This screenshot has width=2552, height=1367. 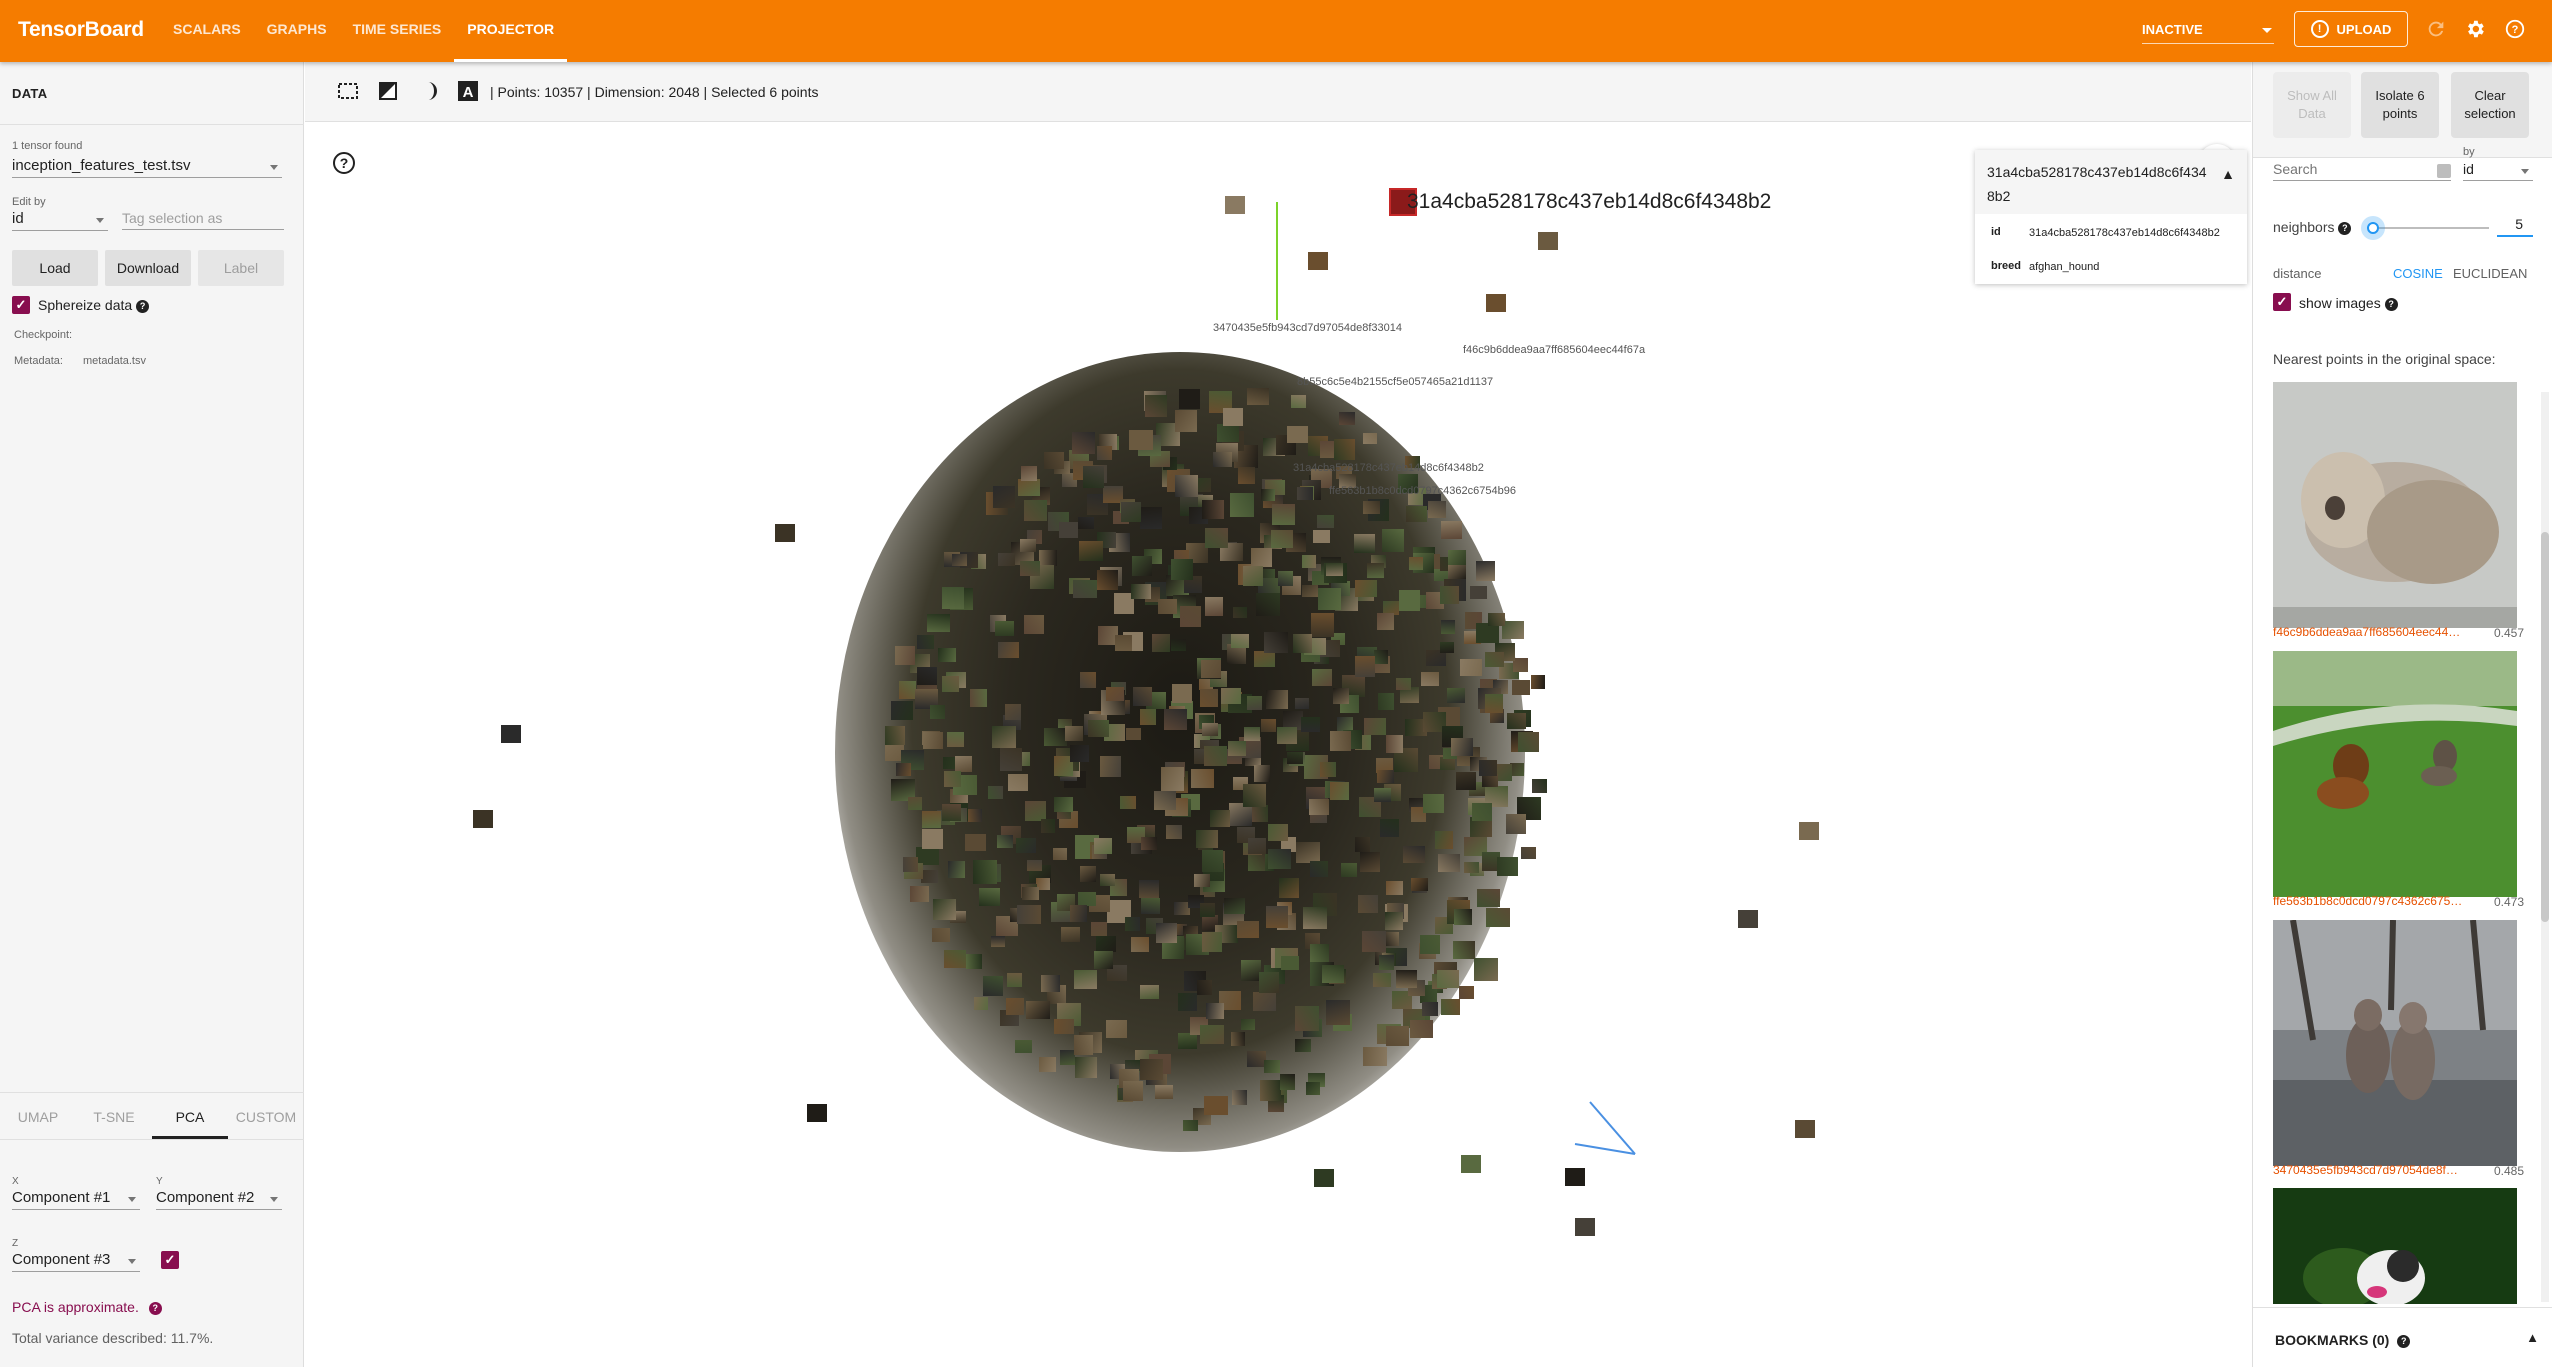 I want to click on label-mode-icon: A, so click(x=468, y=91).